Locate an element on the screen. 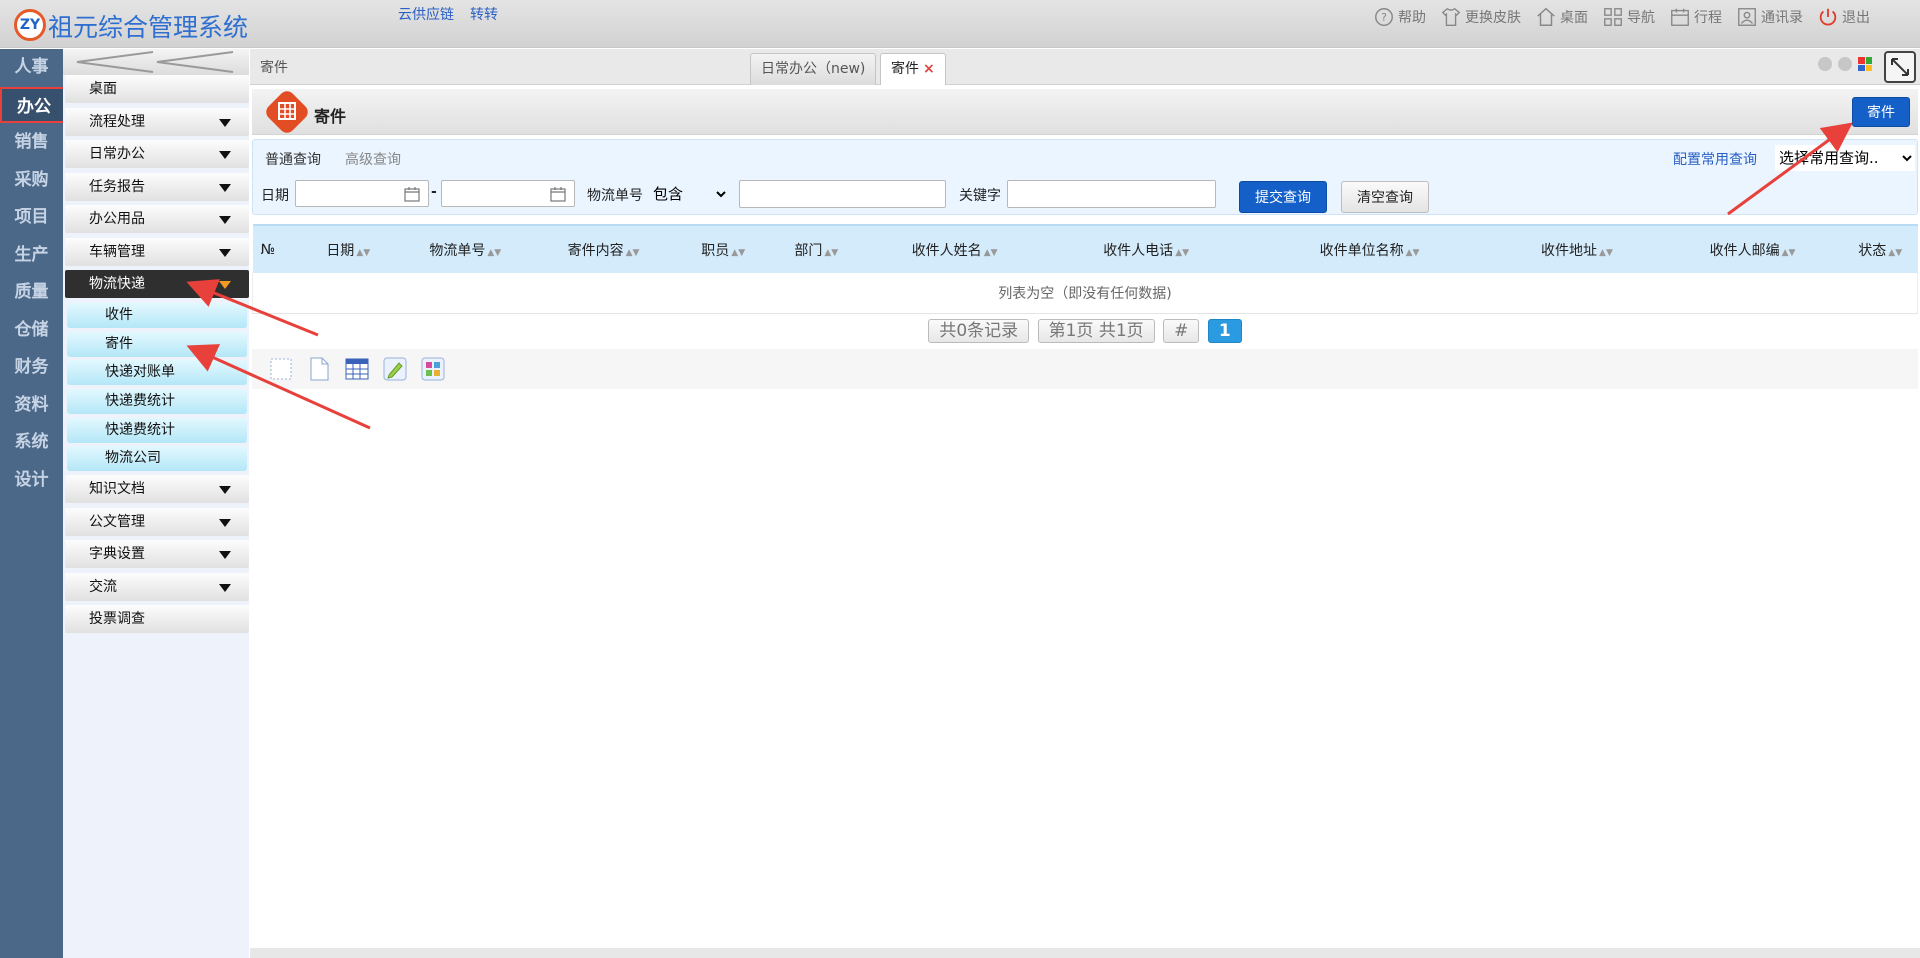 The width and height of the screenshot is (1920, 958). bottom-strip is located at coordinates (1085, 953).